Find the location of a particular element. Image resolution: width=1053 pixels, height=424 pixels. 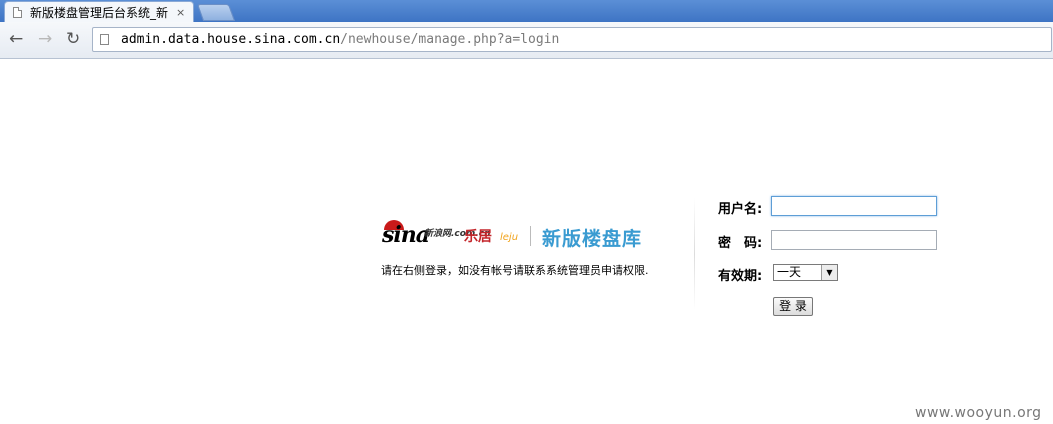

brand-logos: sina 新浪网.com.cn 乐居 leju 新版楼盘库 is located at coordinates (527, 237).